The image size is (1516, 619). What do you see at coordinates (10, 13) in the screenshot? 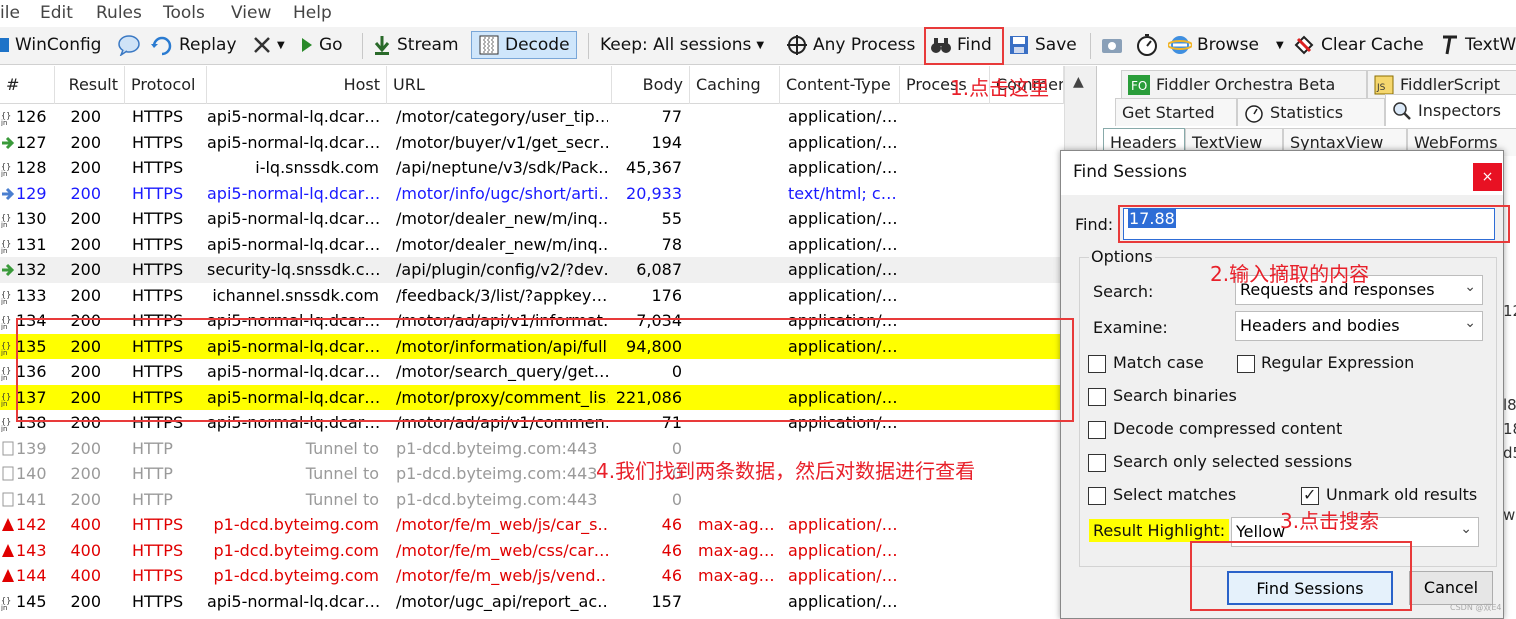
I see `menu-file: ile` at bounding box center [10, 13].